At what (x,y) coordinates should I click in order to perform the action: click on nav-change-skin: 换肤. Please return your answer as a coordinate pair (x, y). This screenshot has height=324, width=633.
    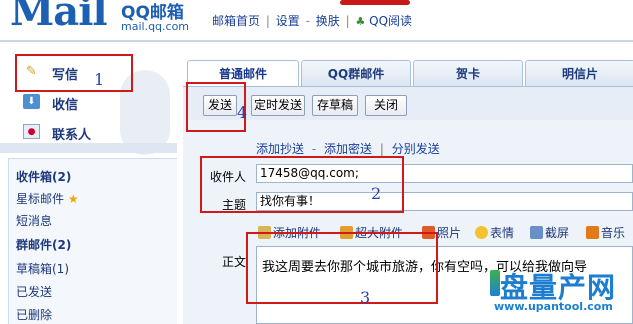
    Looking at the image, I should click on (328, 21).